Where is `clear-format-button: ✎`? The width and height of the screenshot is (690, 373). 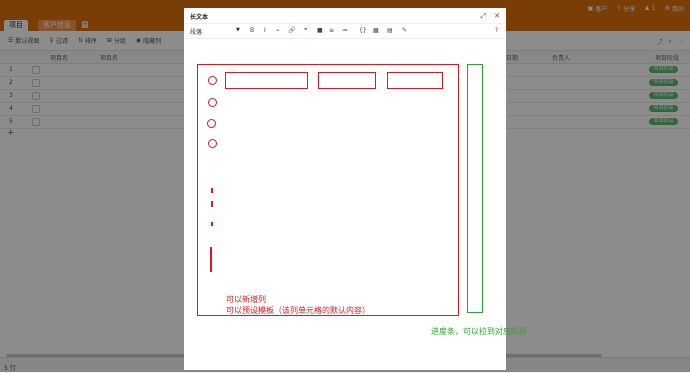 clear-format-button: ✎ is located at coordinates (404, 30).